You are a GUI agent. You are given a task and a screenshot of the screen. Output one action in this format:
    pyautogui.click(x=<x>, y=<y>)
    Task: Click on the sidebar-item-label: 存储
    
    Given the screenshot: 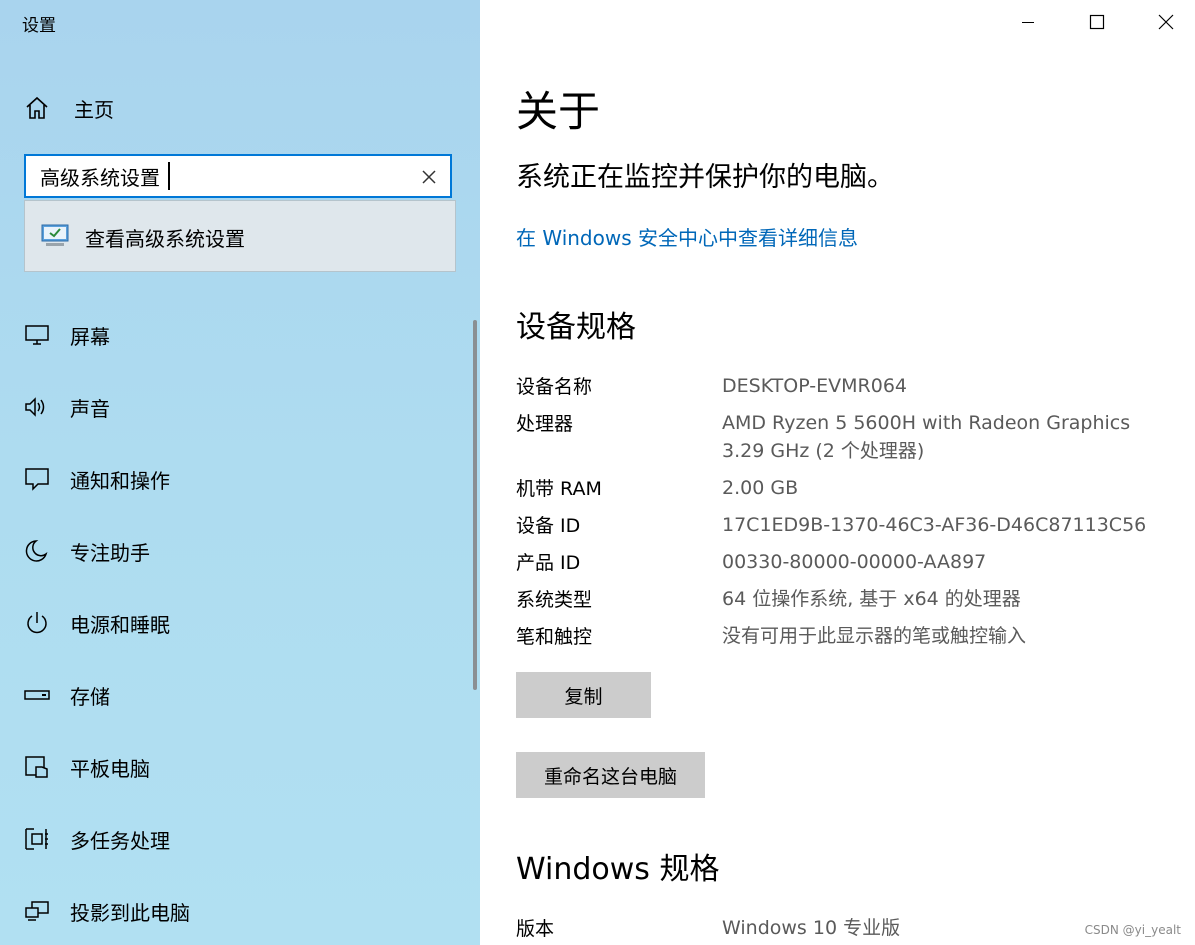 What is the action you would take?
    pyautogui.click(x=90, y=696)
    